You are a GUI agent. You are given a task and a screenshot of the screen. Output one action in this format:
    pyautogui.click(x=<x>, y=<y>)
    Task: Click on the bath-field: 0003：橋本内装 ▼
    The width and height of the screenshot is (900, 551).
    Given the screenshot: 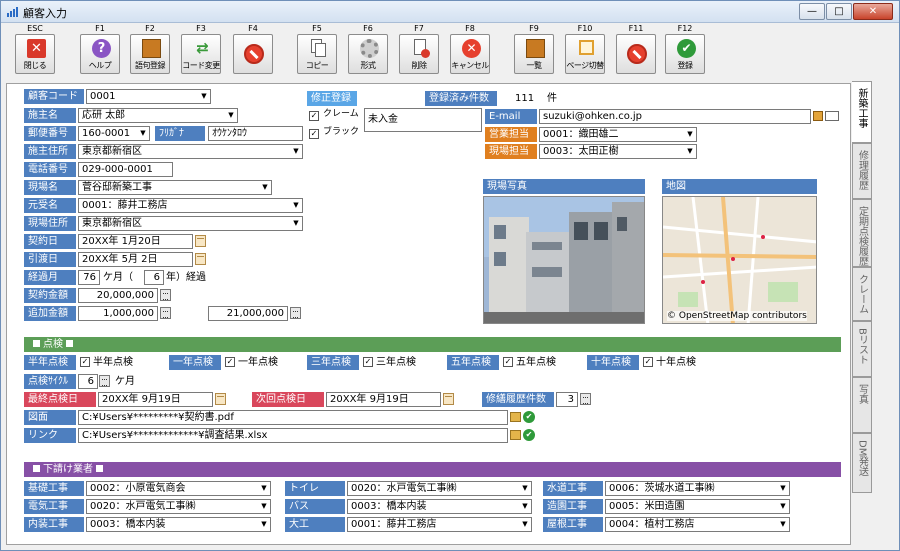 What is the action you would take?
    pyautogui.click(x=439, y=506)
    